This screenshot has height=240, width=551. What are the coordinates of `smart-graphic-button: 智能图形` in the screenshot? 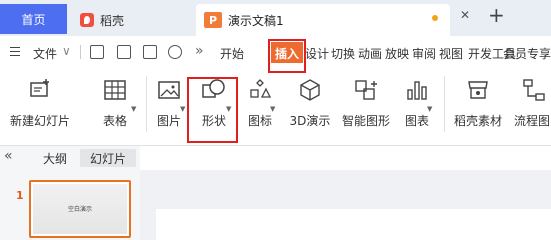 It's located at (366, 103).